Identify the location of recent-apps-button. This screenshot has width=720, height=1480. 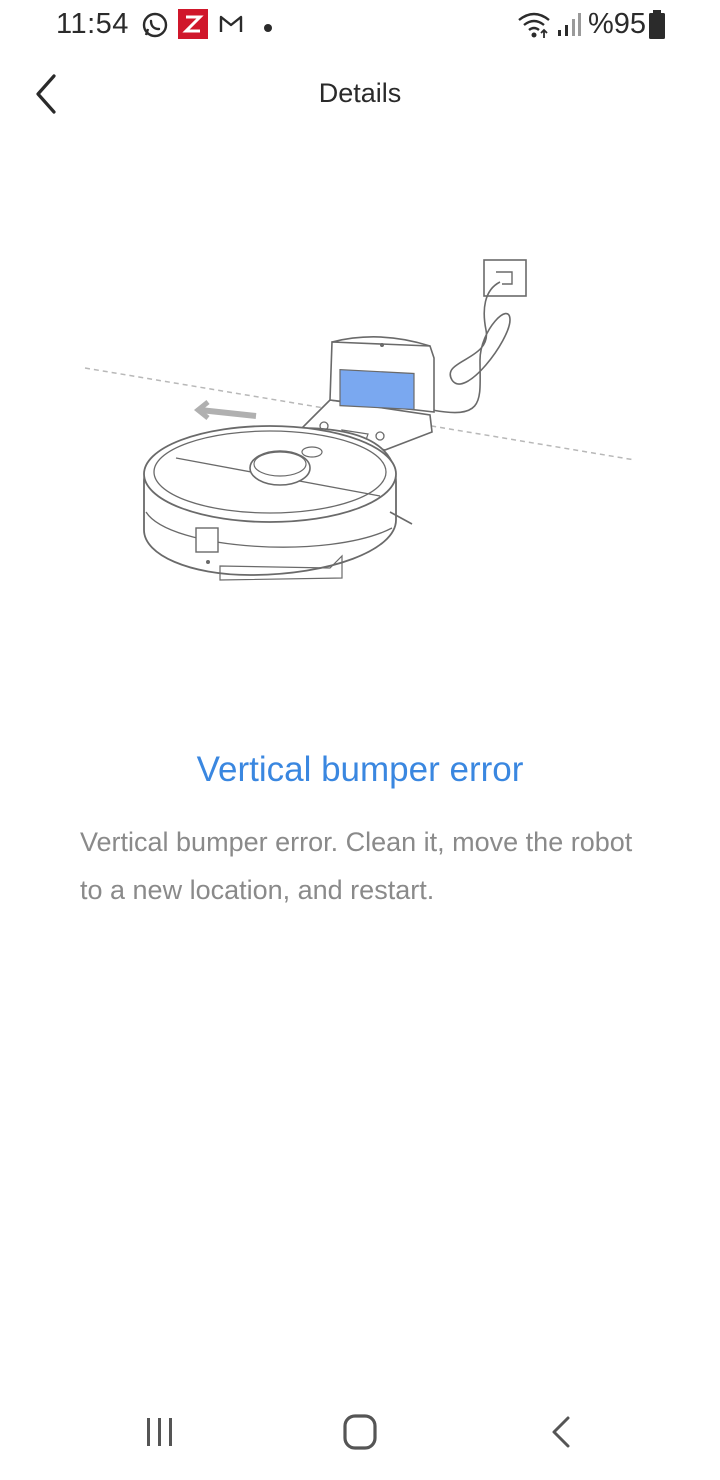
(160, 1432).